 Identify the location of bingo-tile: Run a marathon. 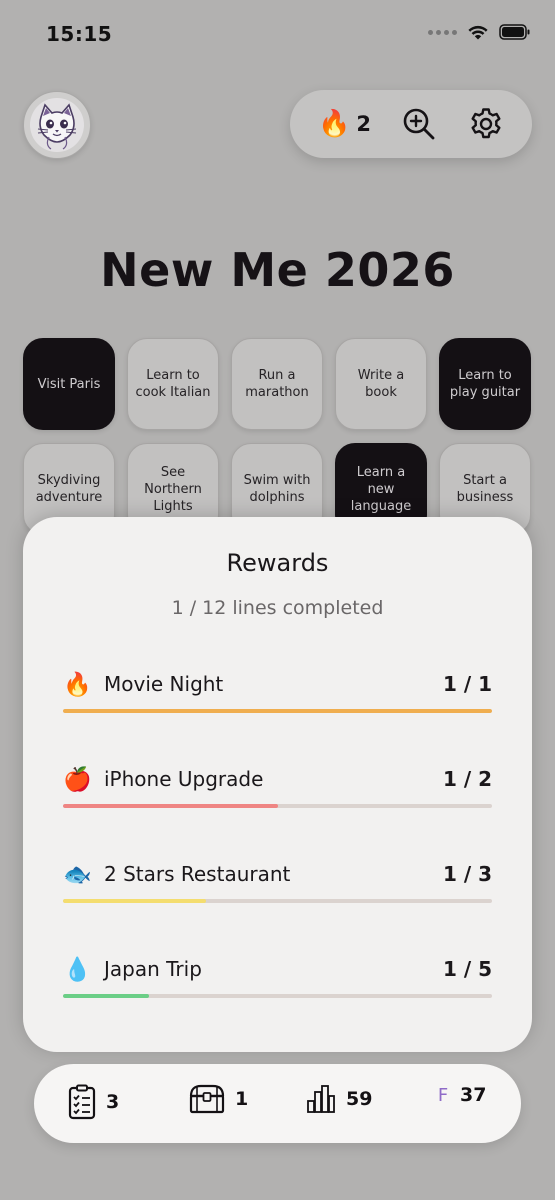
(277, 384).